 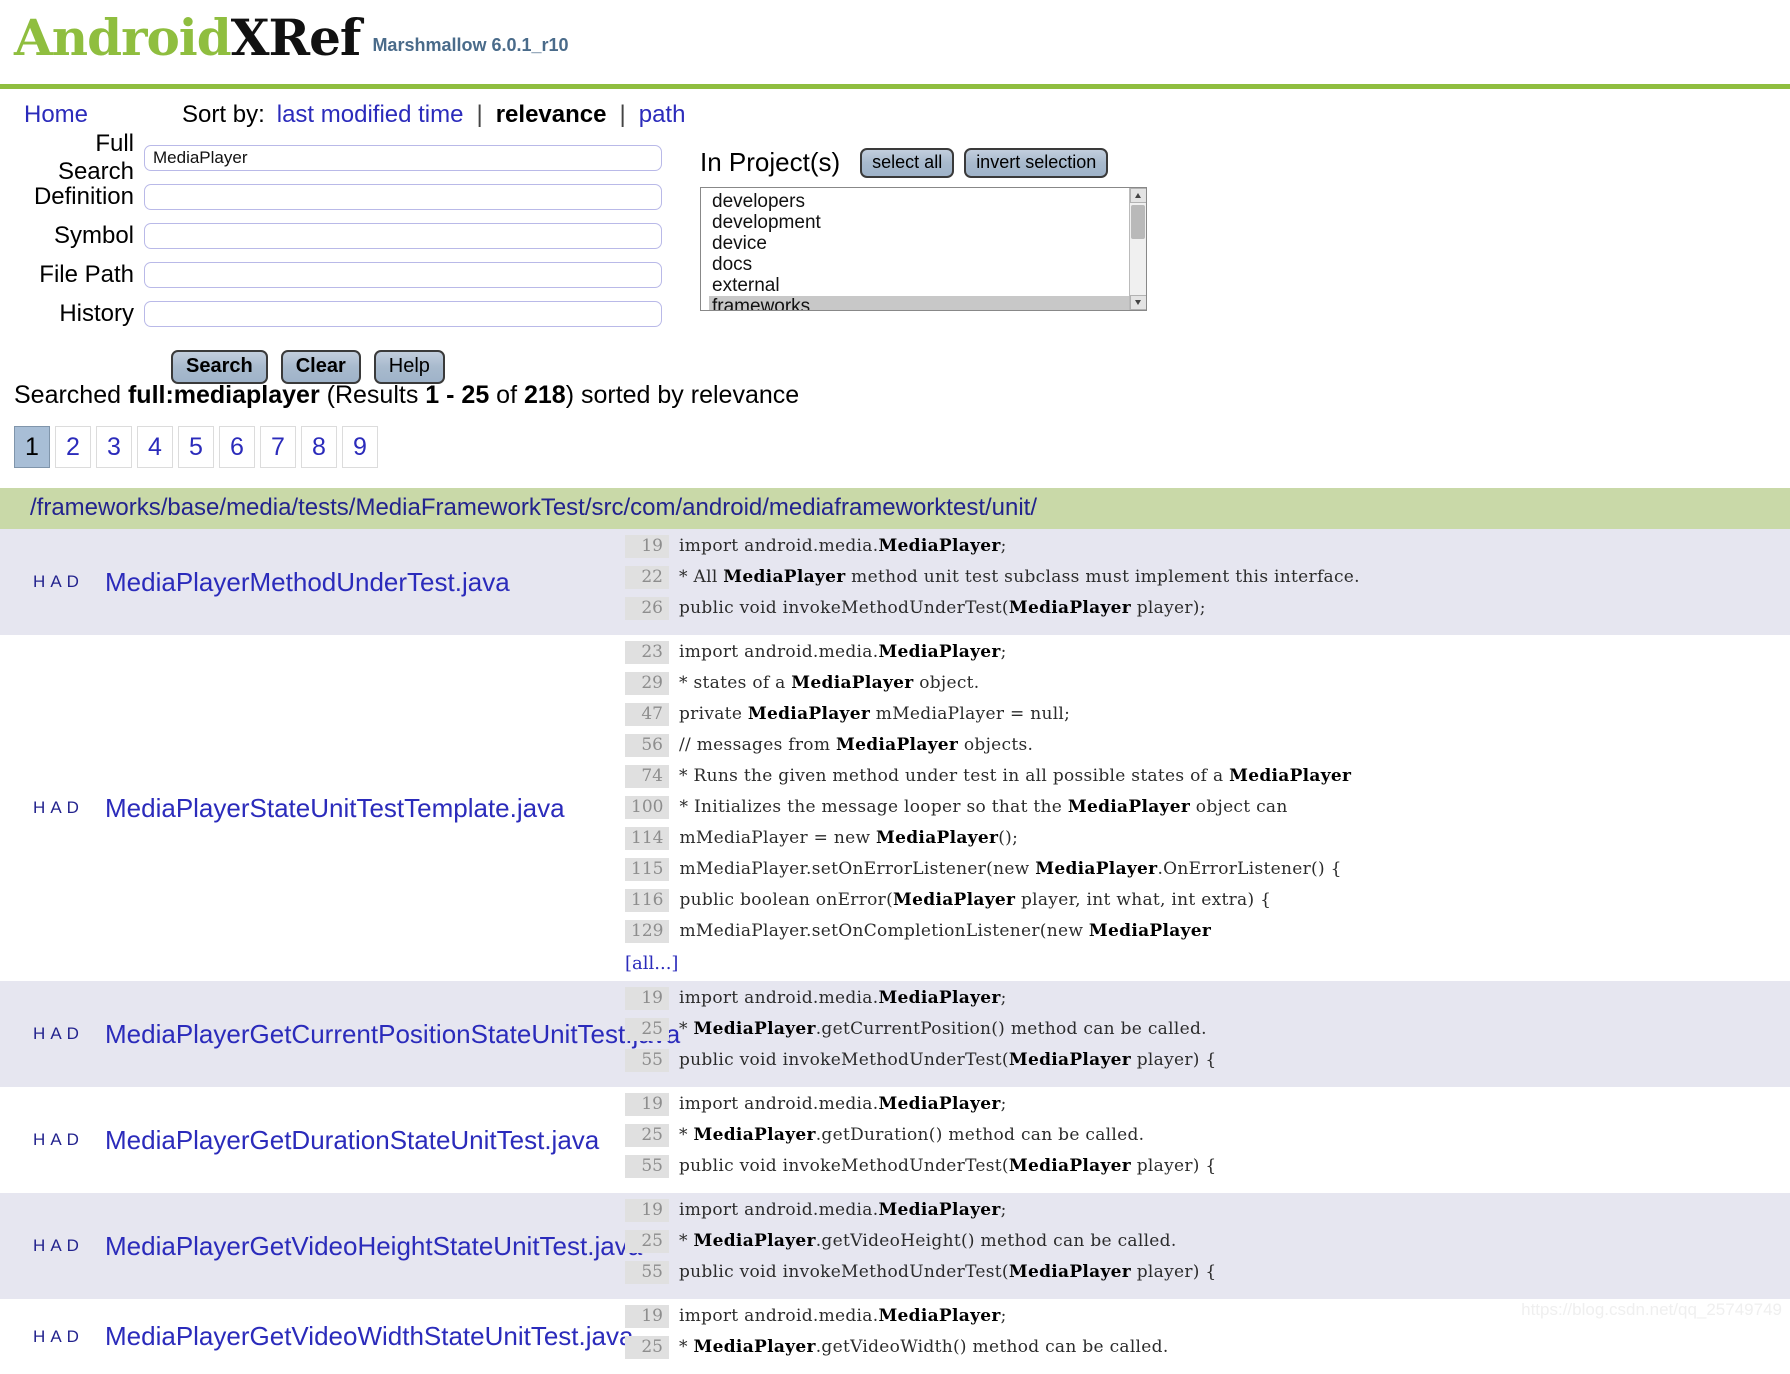 I want to click on show-all-matches-link: [all...], so click(x=651, y=963).